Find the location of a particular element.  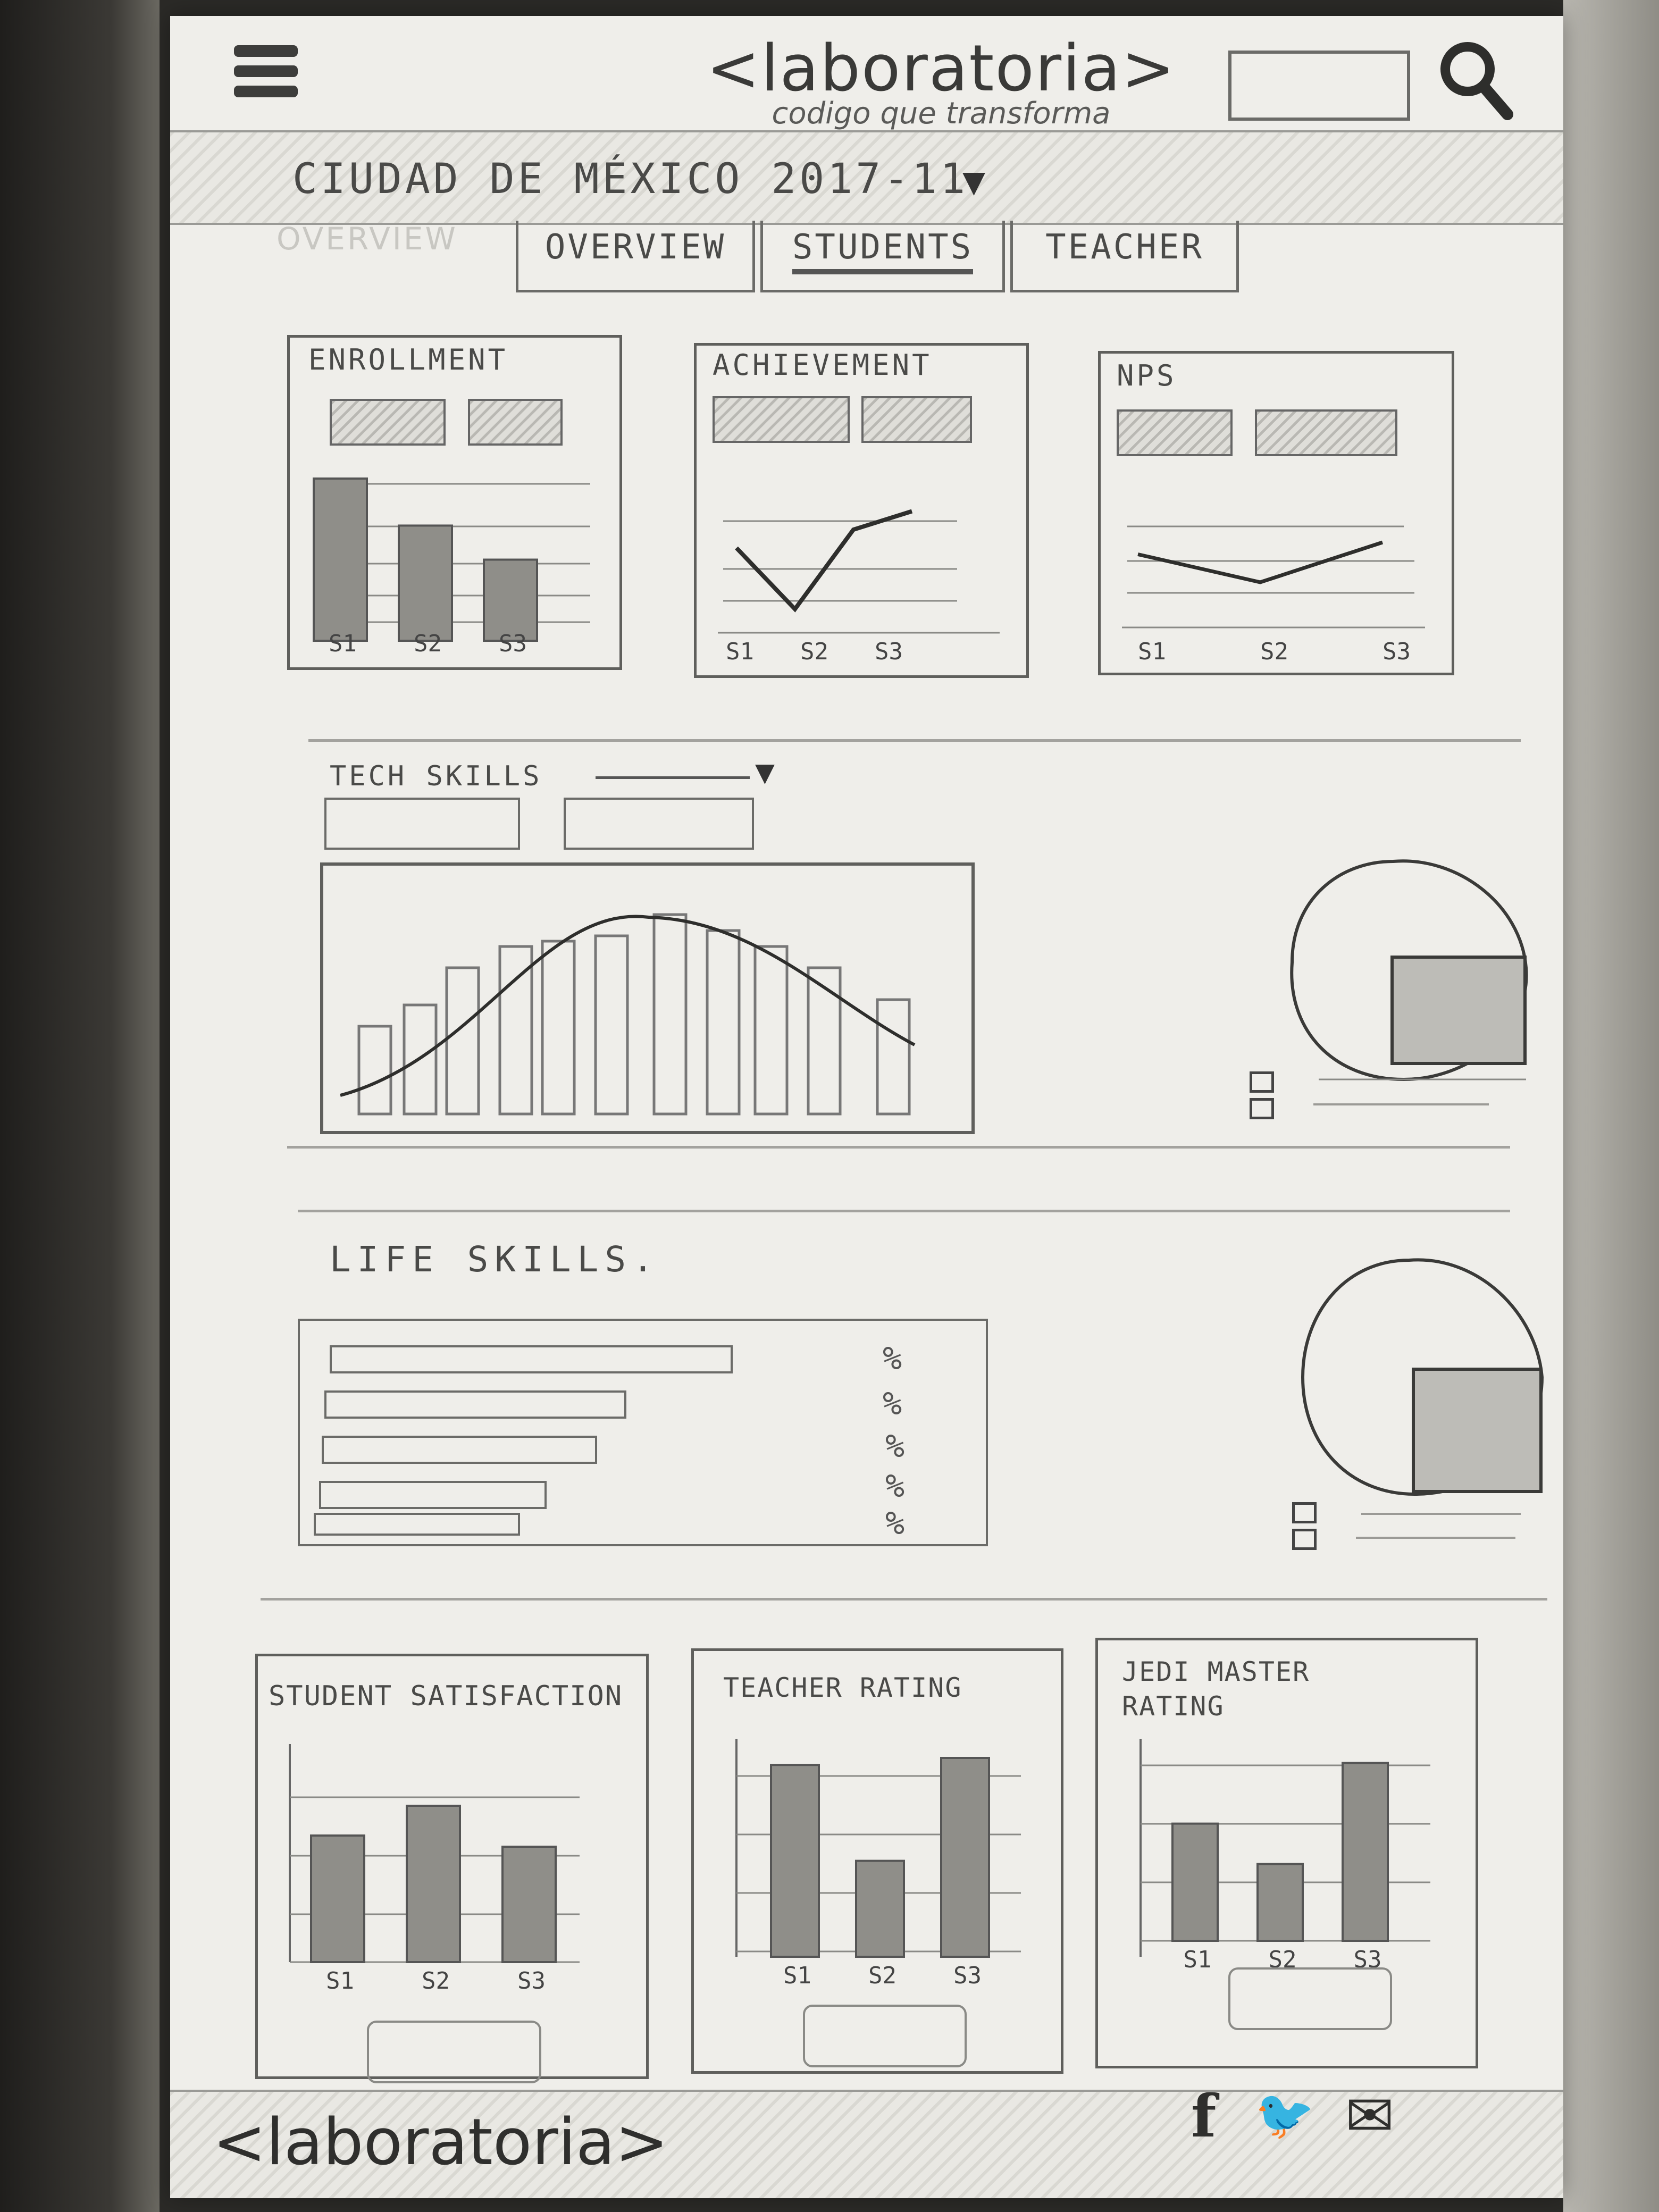

jedi-master-rating-title-line1: JEDI MASTER is located at coordinates (1216, 1671).